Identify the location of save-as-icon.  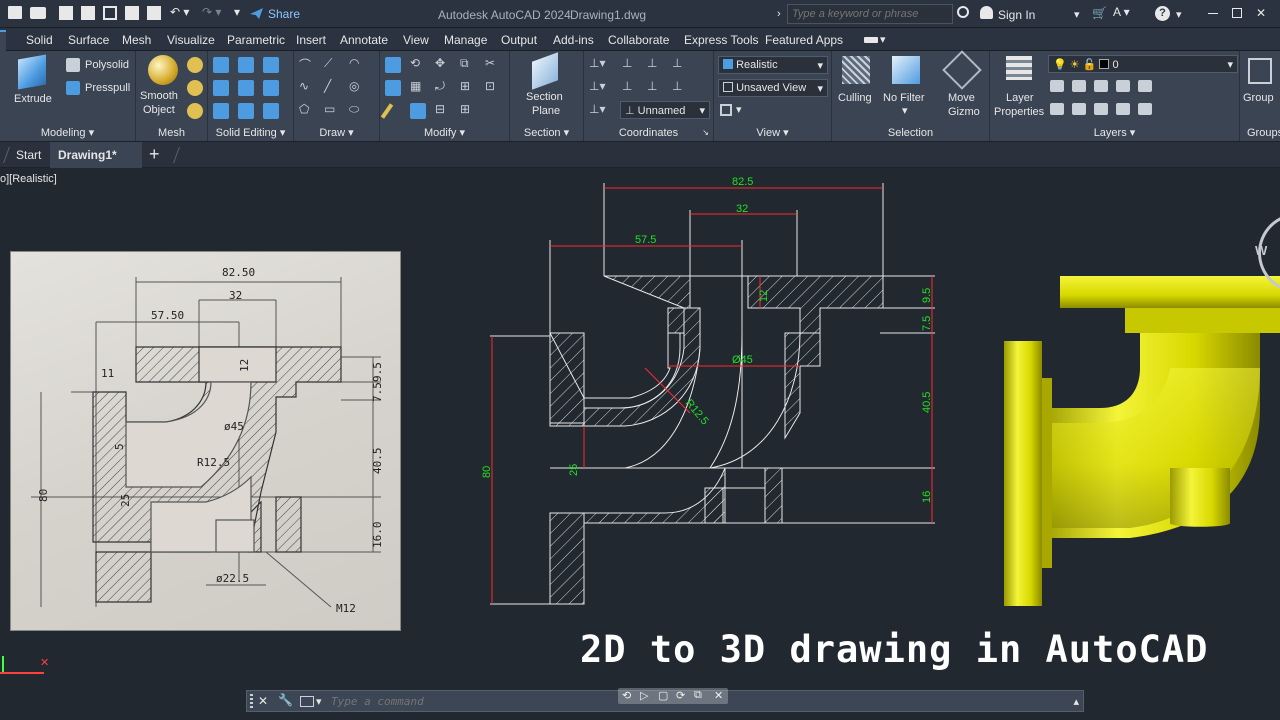
(88, 13).